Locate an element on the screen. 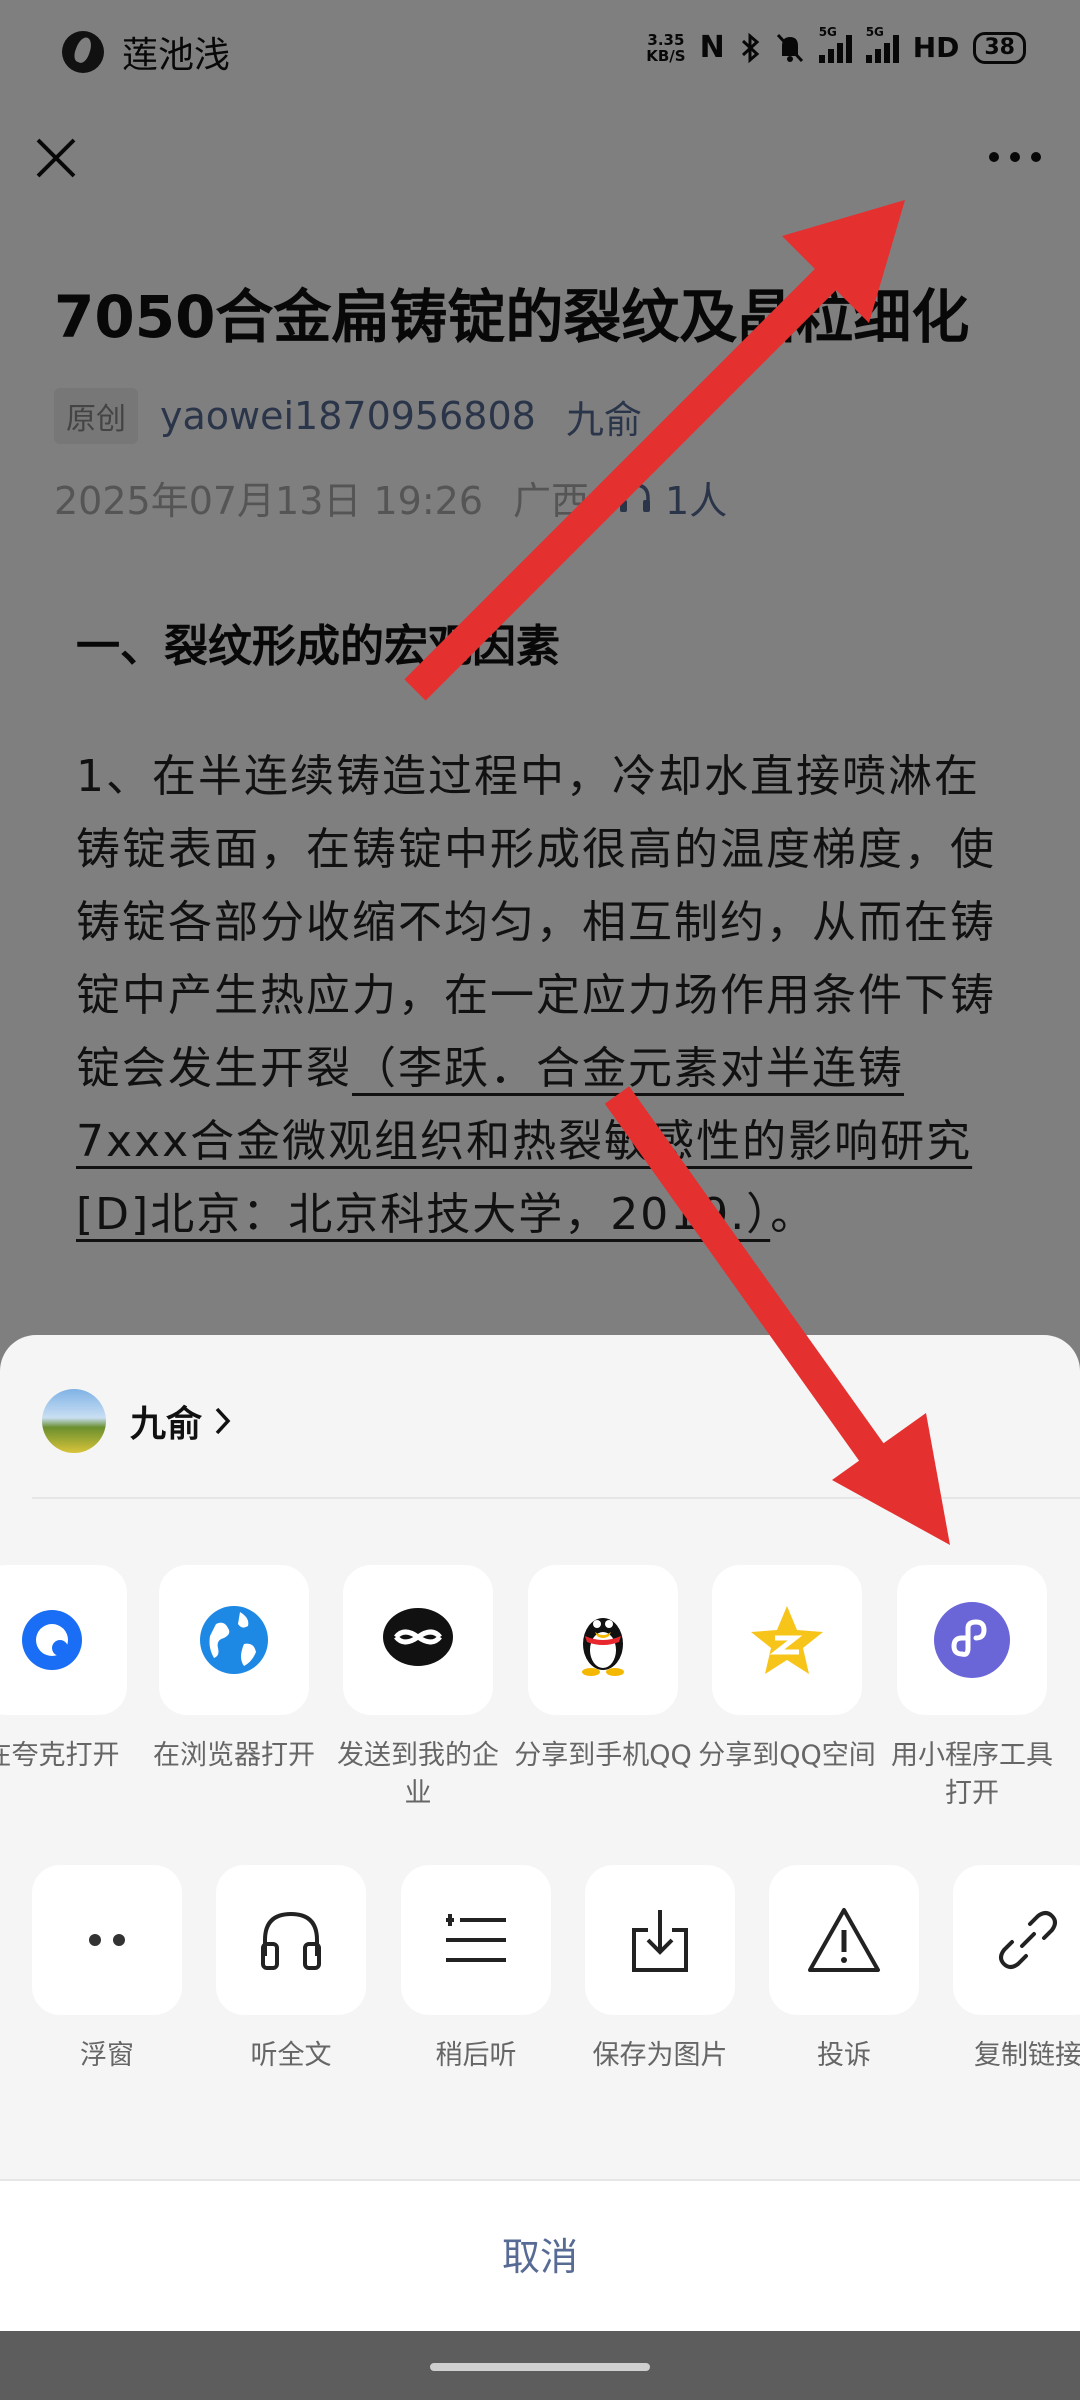 The image size is (1080, 2400). headphones-tile is located at coordinates (291, 1940).